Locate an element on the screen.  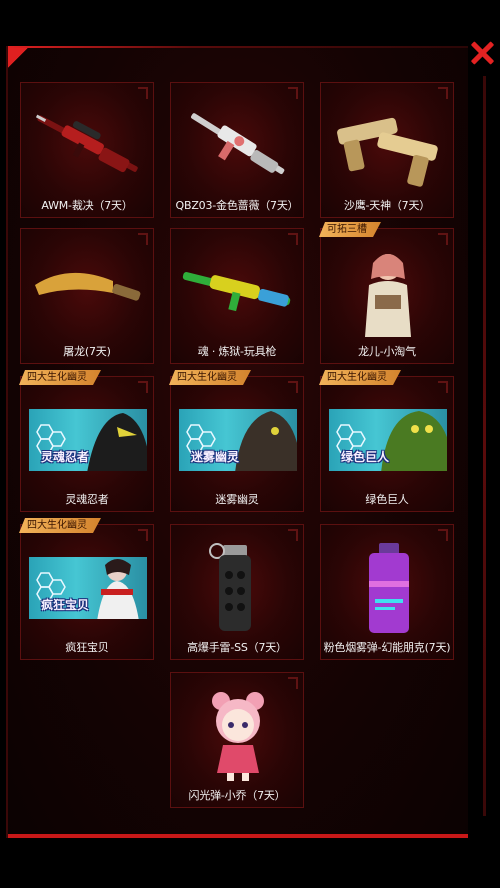
grenade-icon is located at coordinates (238, 587).